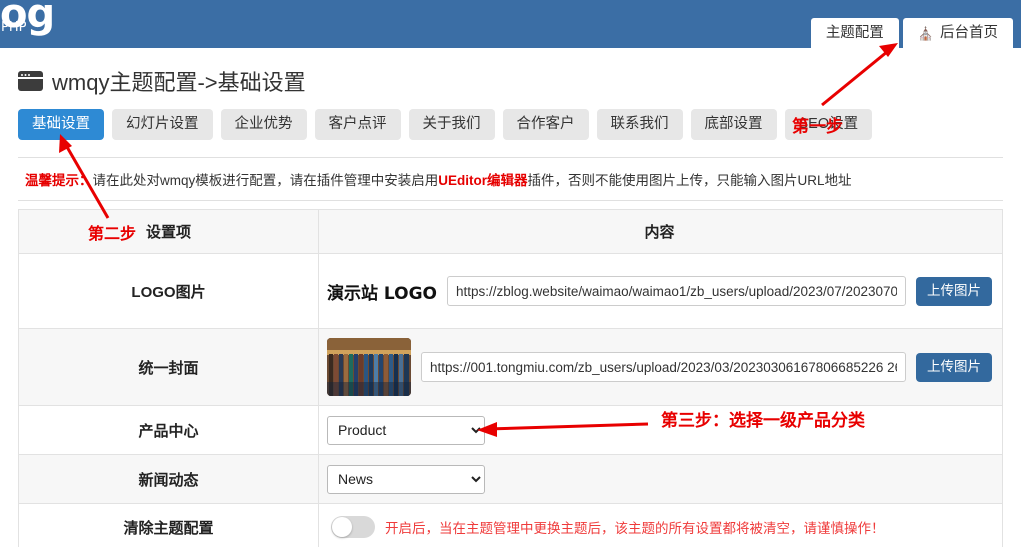  Describe the element at coordinates (179, 82) in the screenshot. I see `page-title-text: wmqy主题配置->基础设置` at that location.